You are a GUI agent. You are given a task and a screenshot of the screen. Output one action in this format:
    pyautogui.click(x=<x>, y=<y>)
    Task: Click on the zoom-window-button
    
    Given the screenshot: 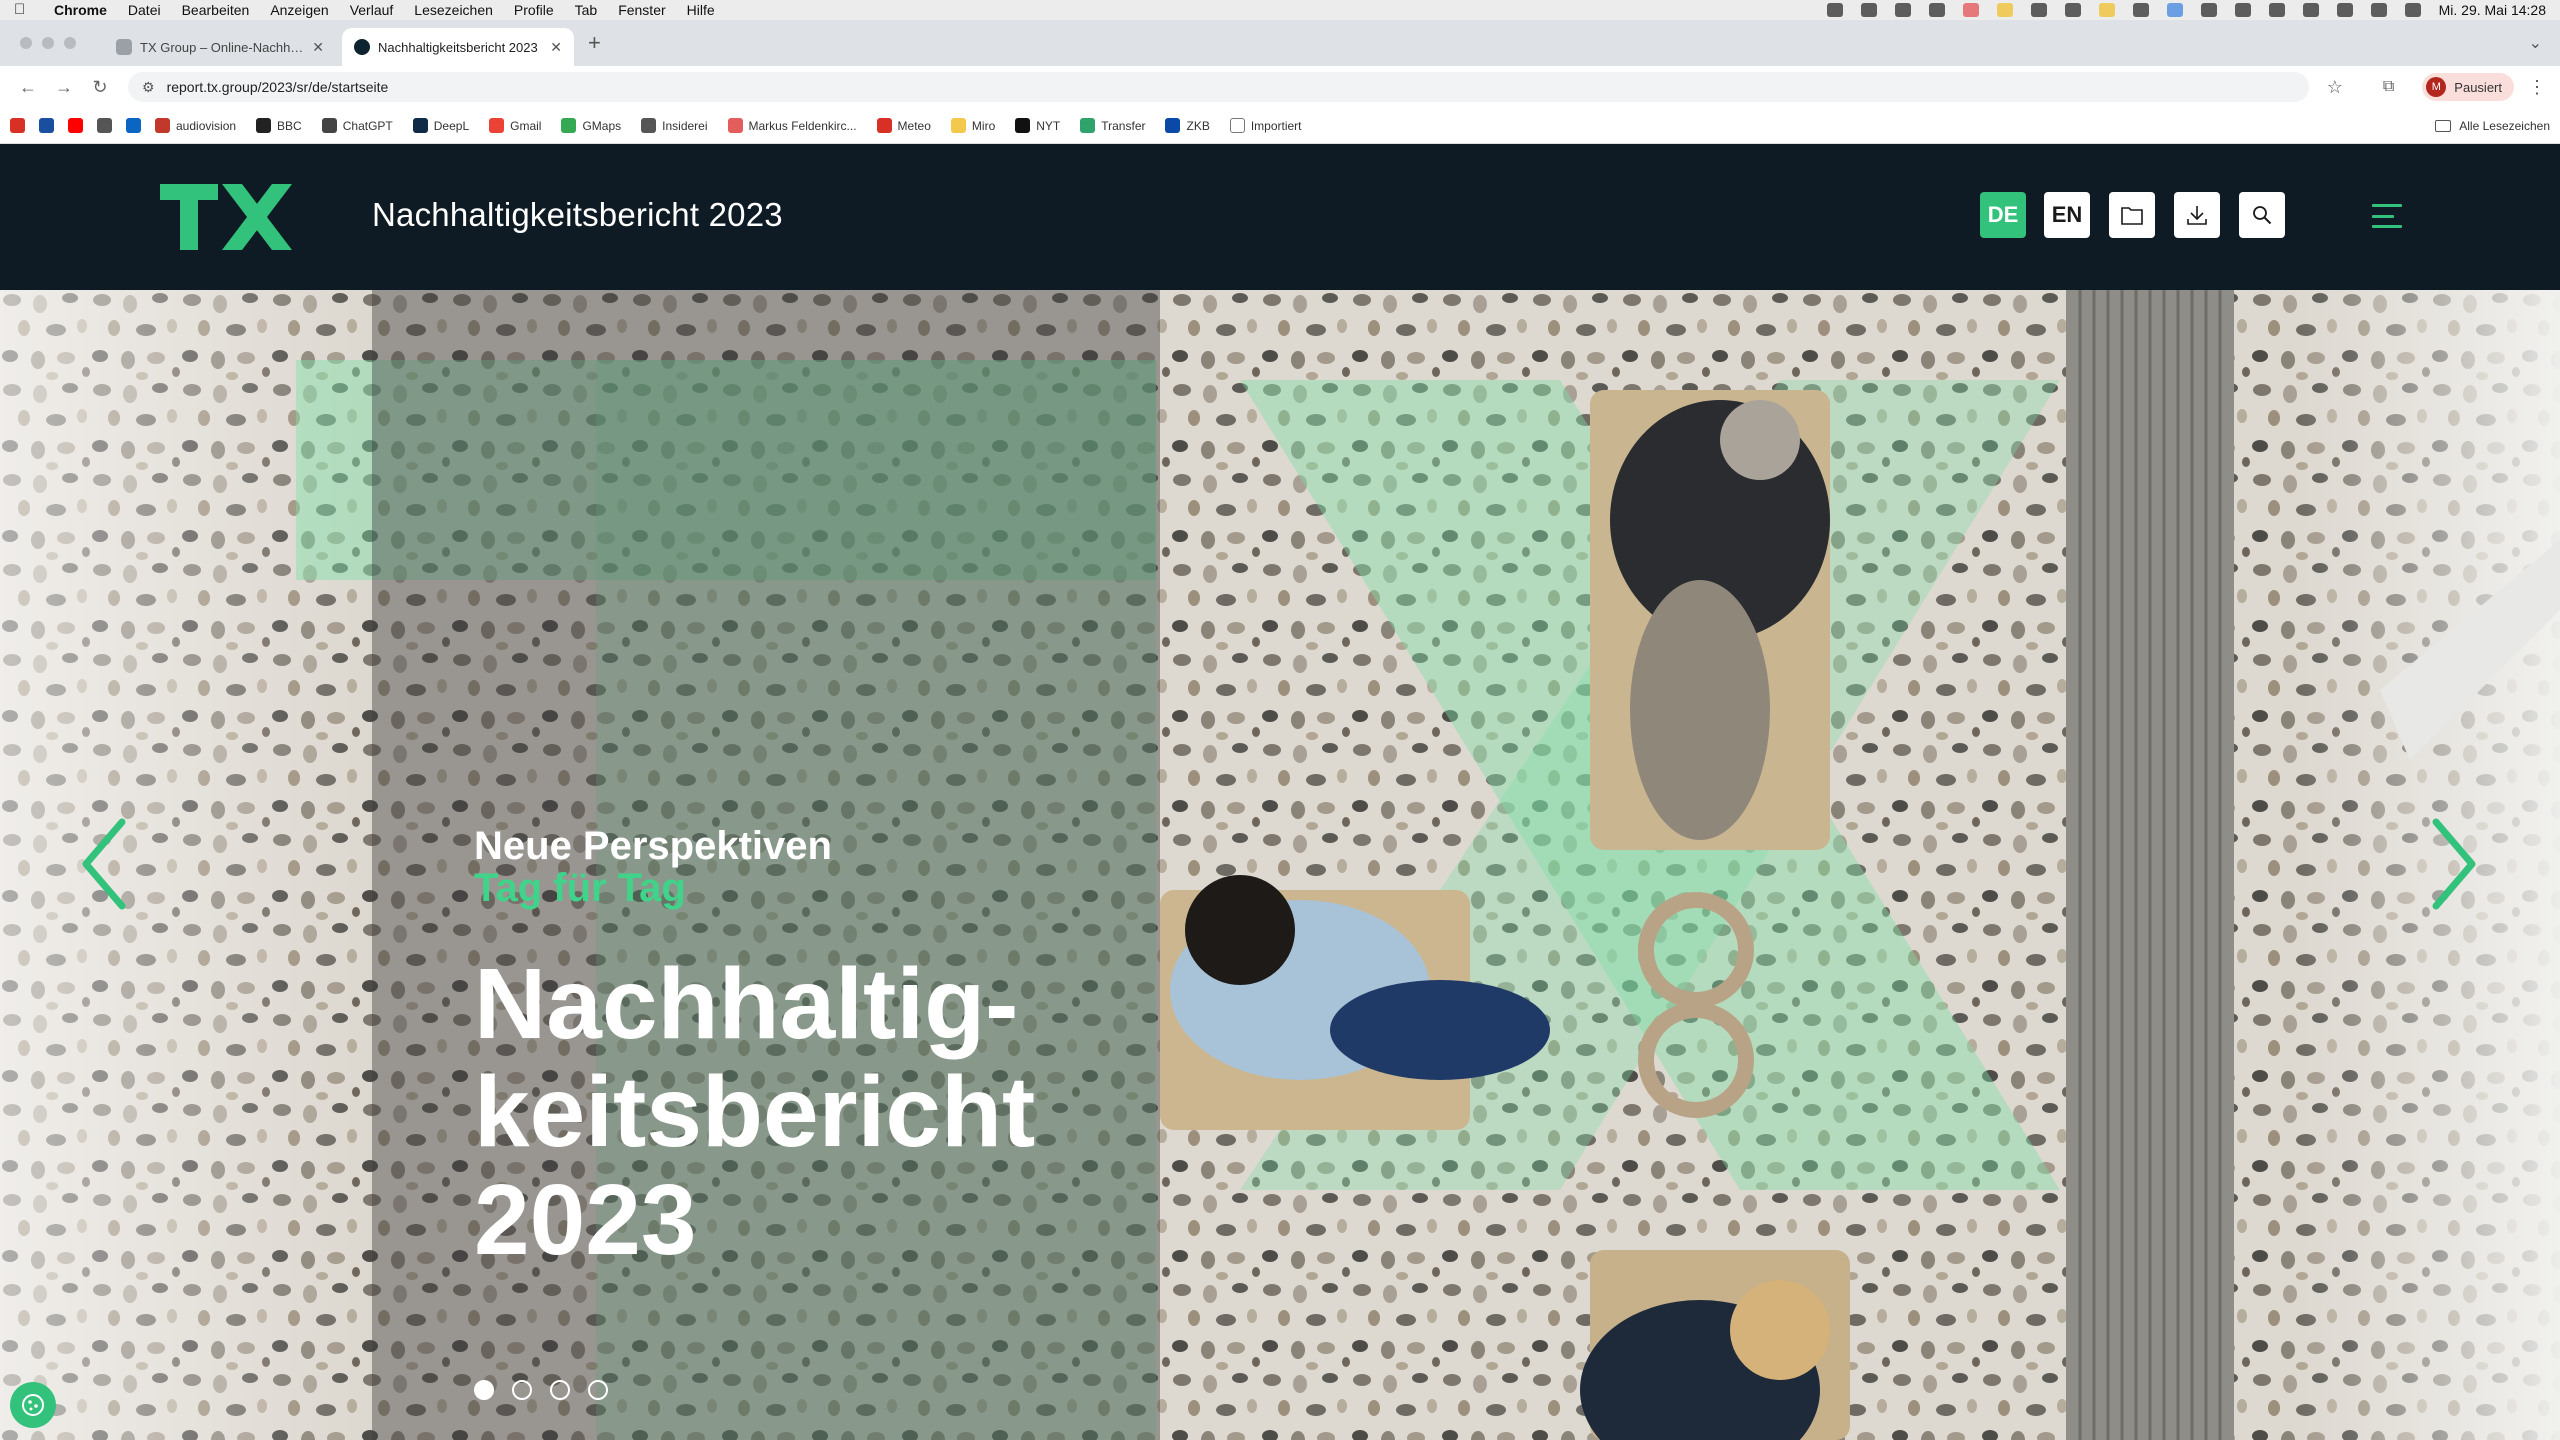 What is the action you would take?
    pyautogui.click(x=70, y=43)
    